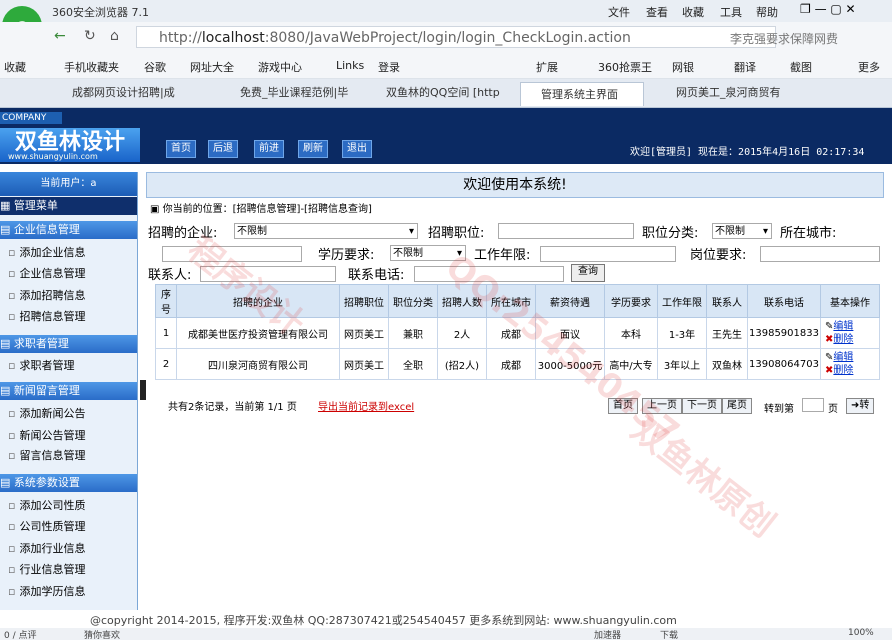 The height and width of the screenshot is (641, 892). What do you see at coordinates (20, 636) in the screenshot?
I see `status-left: 0 / 点评` at bounding box center [20, 636].